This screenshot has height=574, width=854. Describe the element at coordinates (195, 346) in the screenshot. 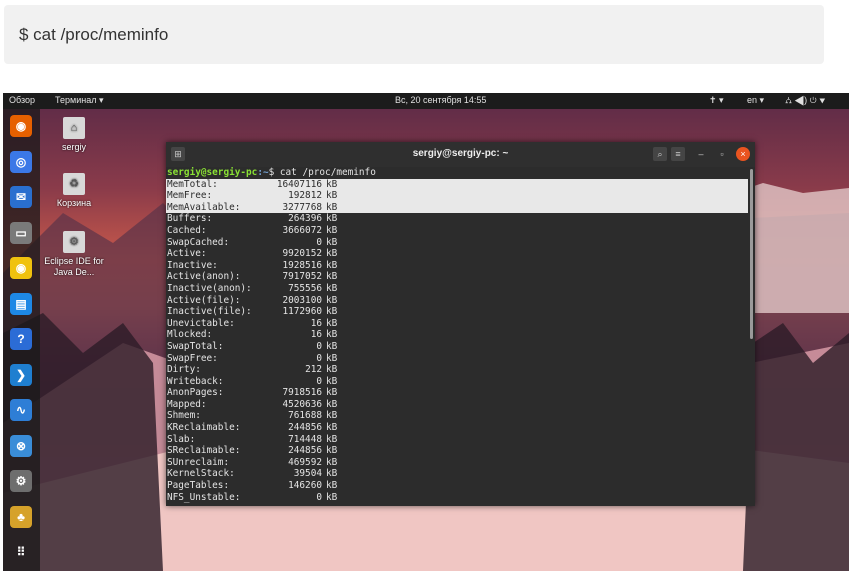

I see `meminfo-key: SwapTotal:` at that location.